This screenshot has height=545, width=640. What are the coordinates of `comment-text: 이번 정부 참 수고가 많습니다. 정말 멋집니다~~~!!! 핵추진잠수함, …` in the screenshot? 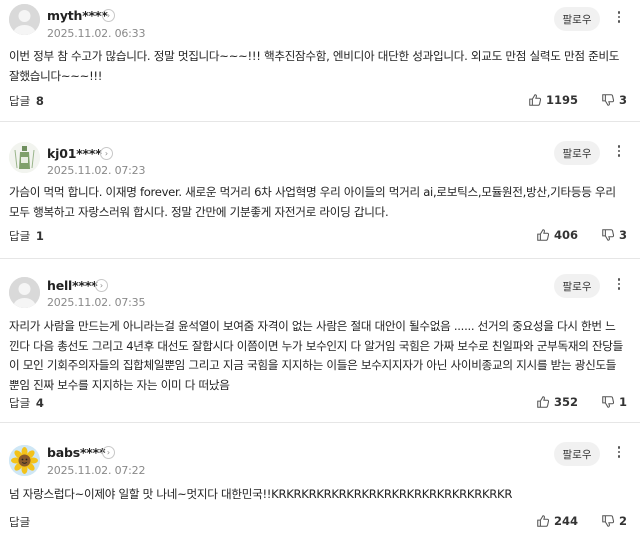 It's located at (314, 66).